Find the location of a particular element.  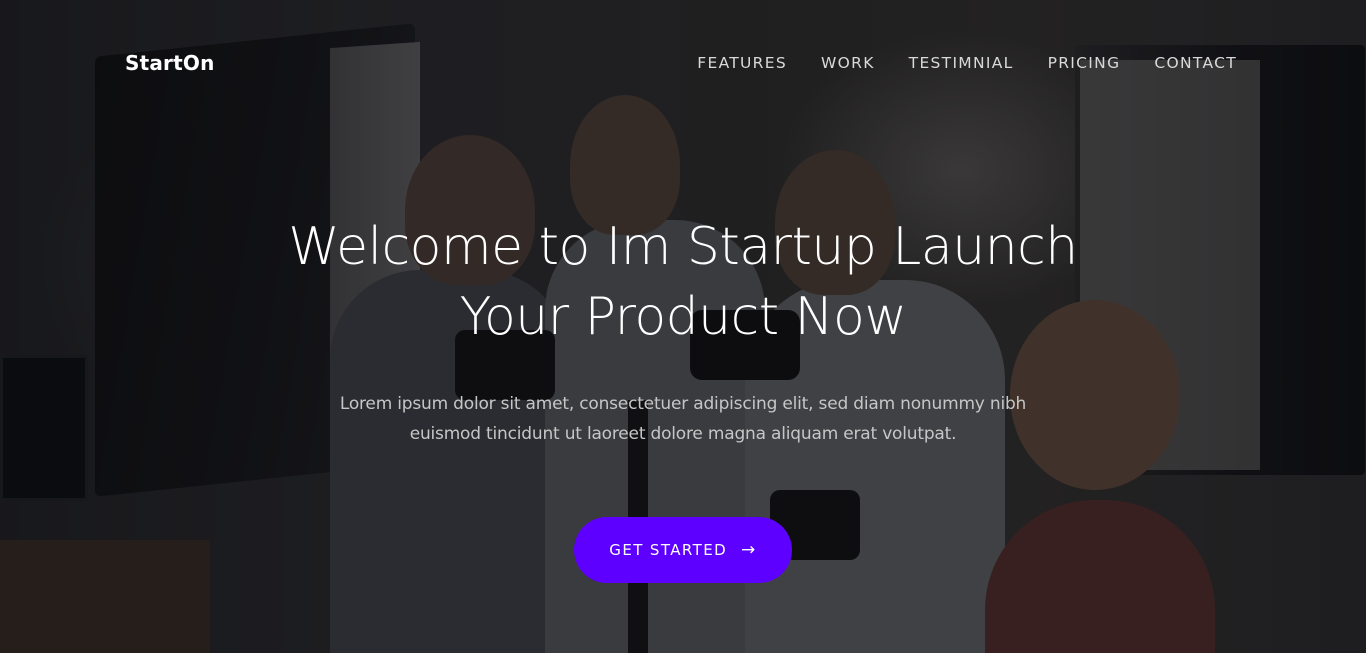

get-started-label: GET STARTED is located at coordinates (668, 550).